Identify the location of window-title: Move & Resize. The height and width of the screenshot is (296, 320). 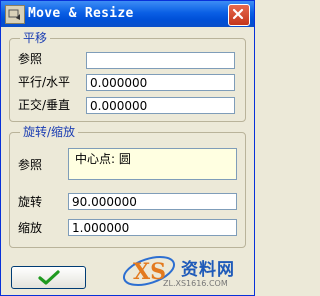
(81, 13).